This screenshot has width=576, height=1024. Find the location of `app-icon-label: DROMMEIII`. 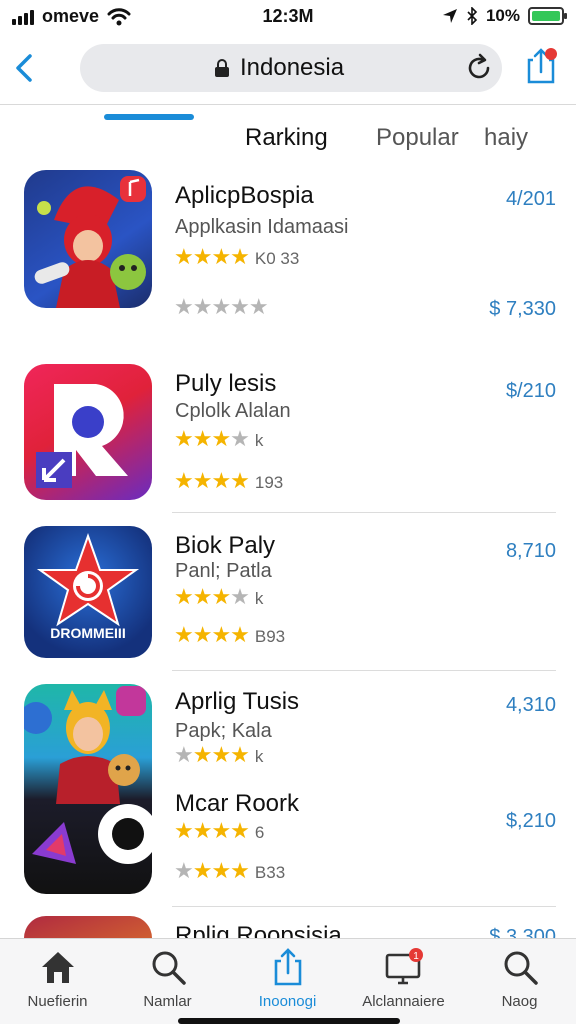

app-icon-label: DROMMEIII is located at coordinates (87, 633).